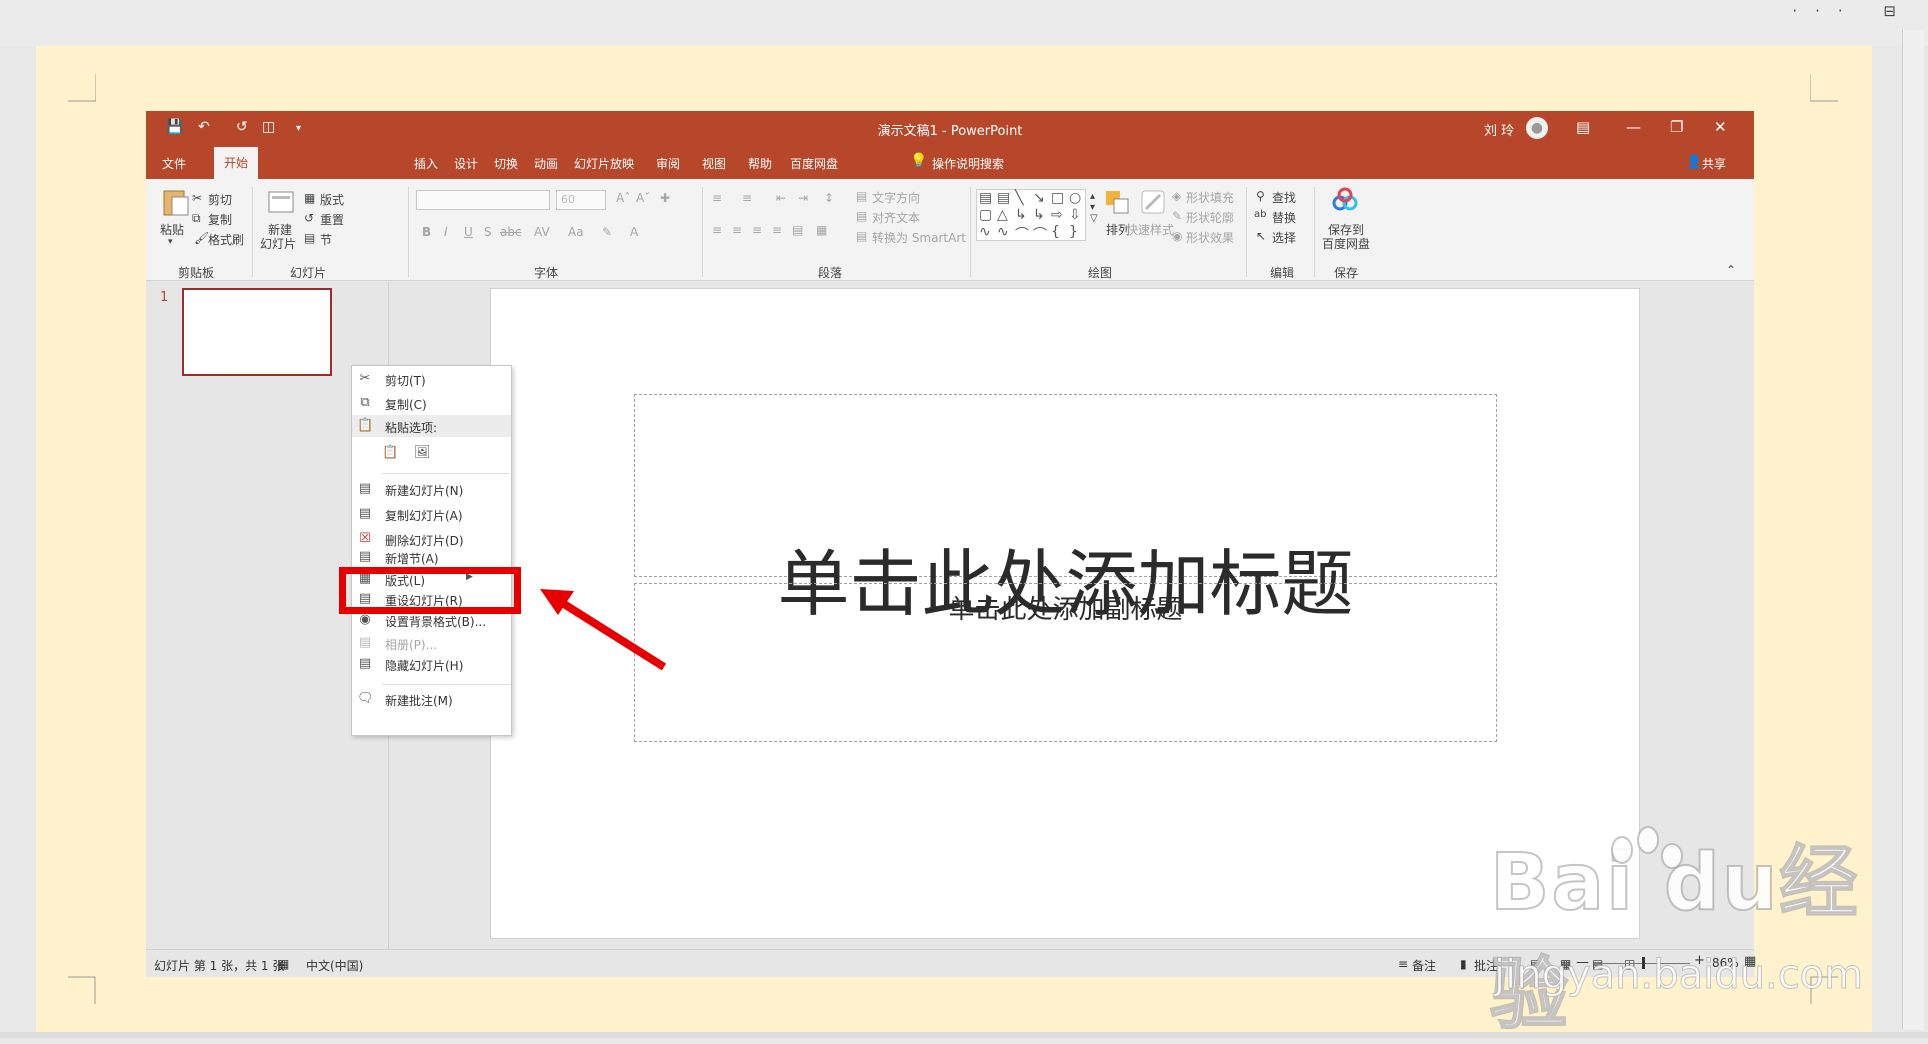  Describe the element at coordinates (985, 215) in the screenshot. I see `rounded-rect-shape-icon: ▢` at that location.